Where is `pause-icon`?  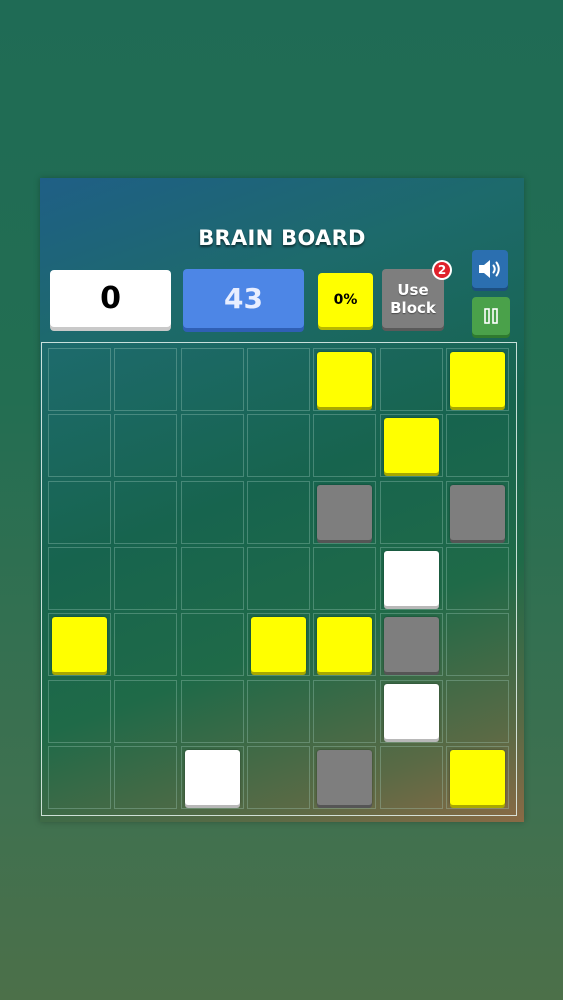
pause-icon is located at coordinates (491, 316).